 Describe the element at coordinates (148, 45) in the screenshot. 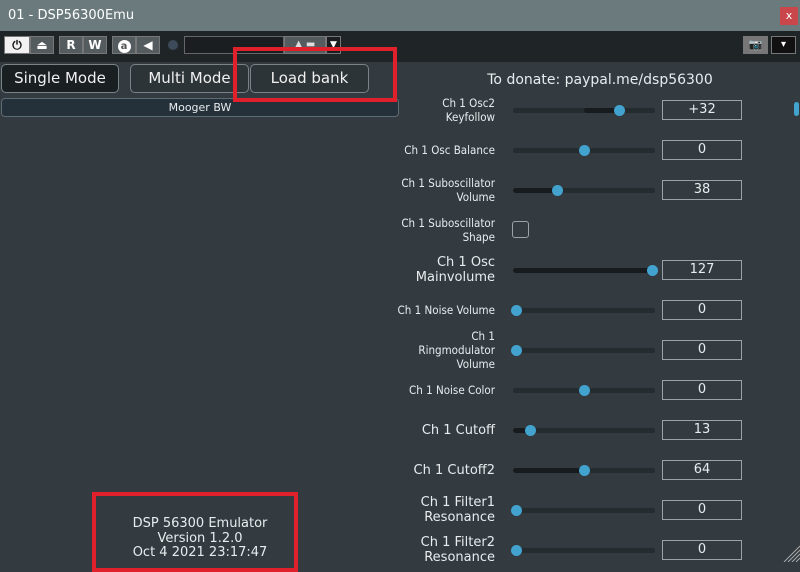

I see `arrow-left-icon: ◀` at that location.